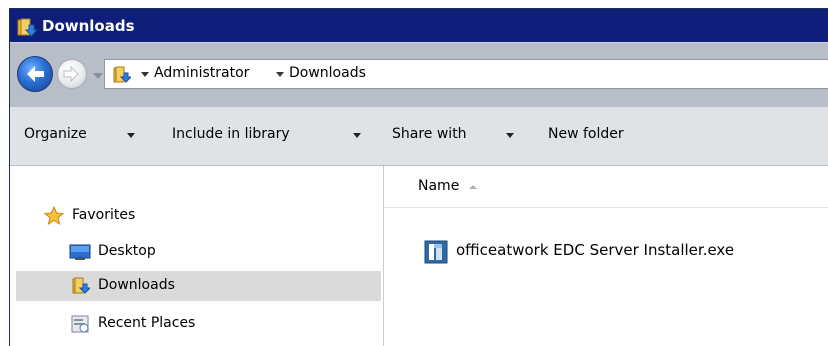 The image size is (828, 346). Describe the element at coordinates (419, 25) in the screenshot. I see `title-bar: Downloads` at that location.